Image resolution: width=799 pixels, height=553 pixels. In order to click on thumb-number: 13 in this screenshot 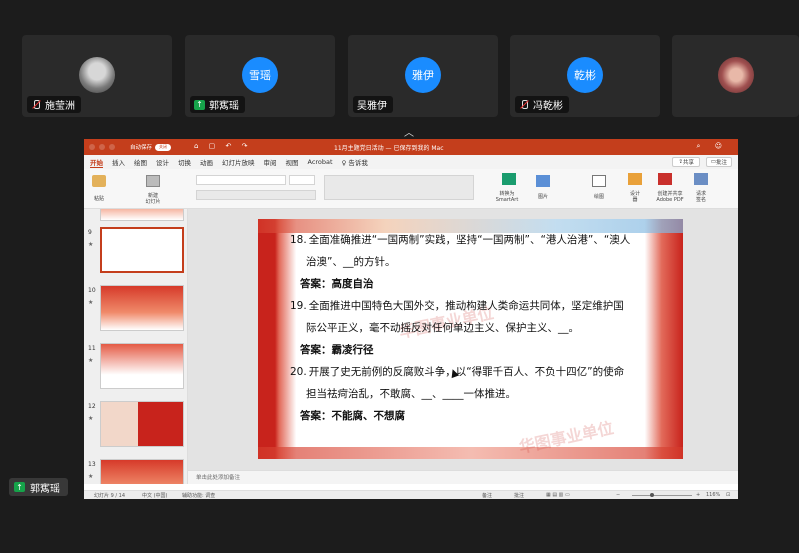, I will do `click(92, 464)`.